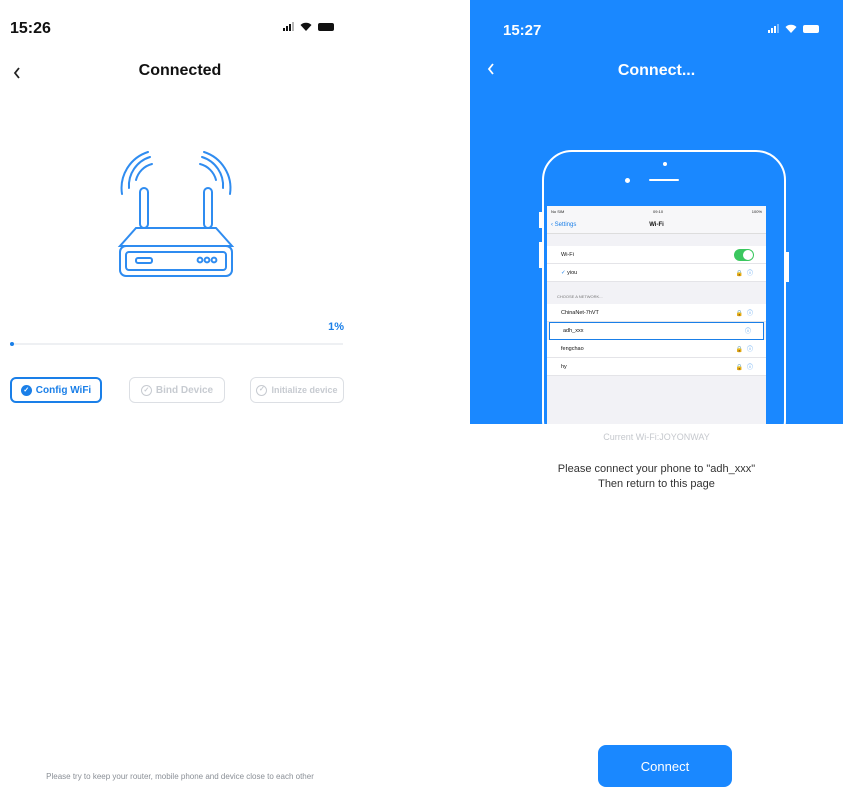  I want to click on phone-sensor, so click(627, 180).